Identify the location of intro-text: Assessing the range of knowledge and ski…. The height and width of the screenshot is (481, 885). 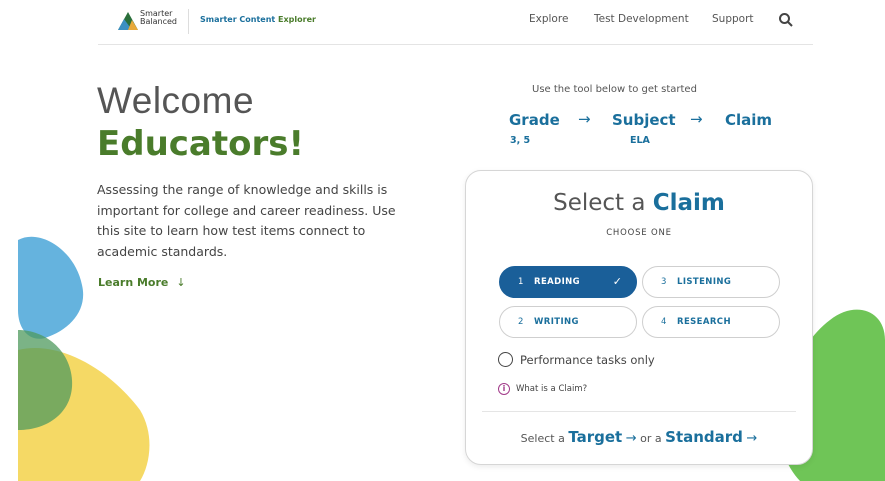
(246, 220).